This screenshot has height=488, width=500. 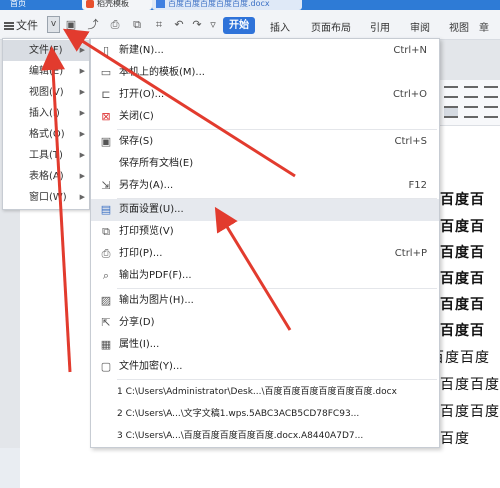 I want to click on image-export-icon: ▨, so click(x=106, y=300).